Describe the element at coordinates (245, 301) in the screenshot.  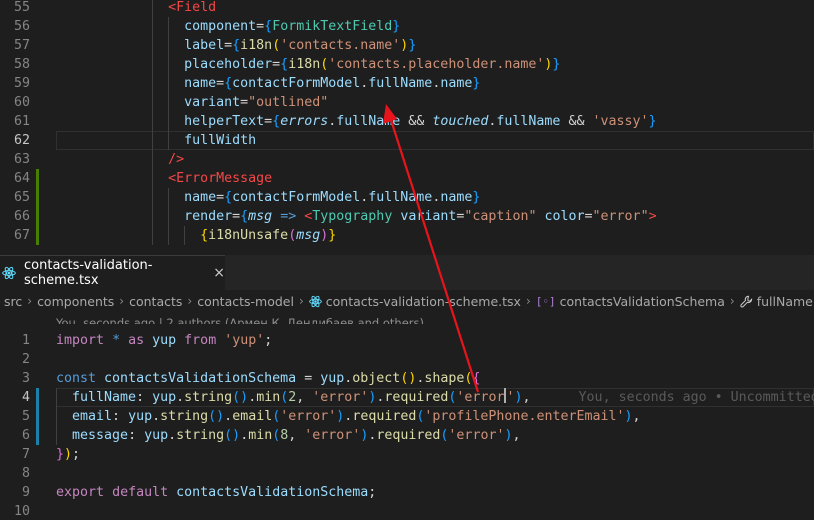
I see `breadcrumb-contacts-model: contacts-model` at that location.